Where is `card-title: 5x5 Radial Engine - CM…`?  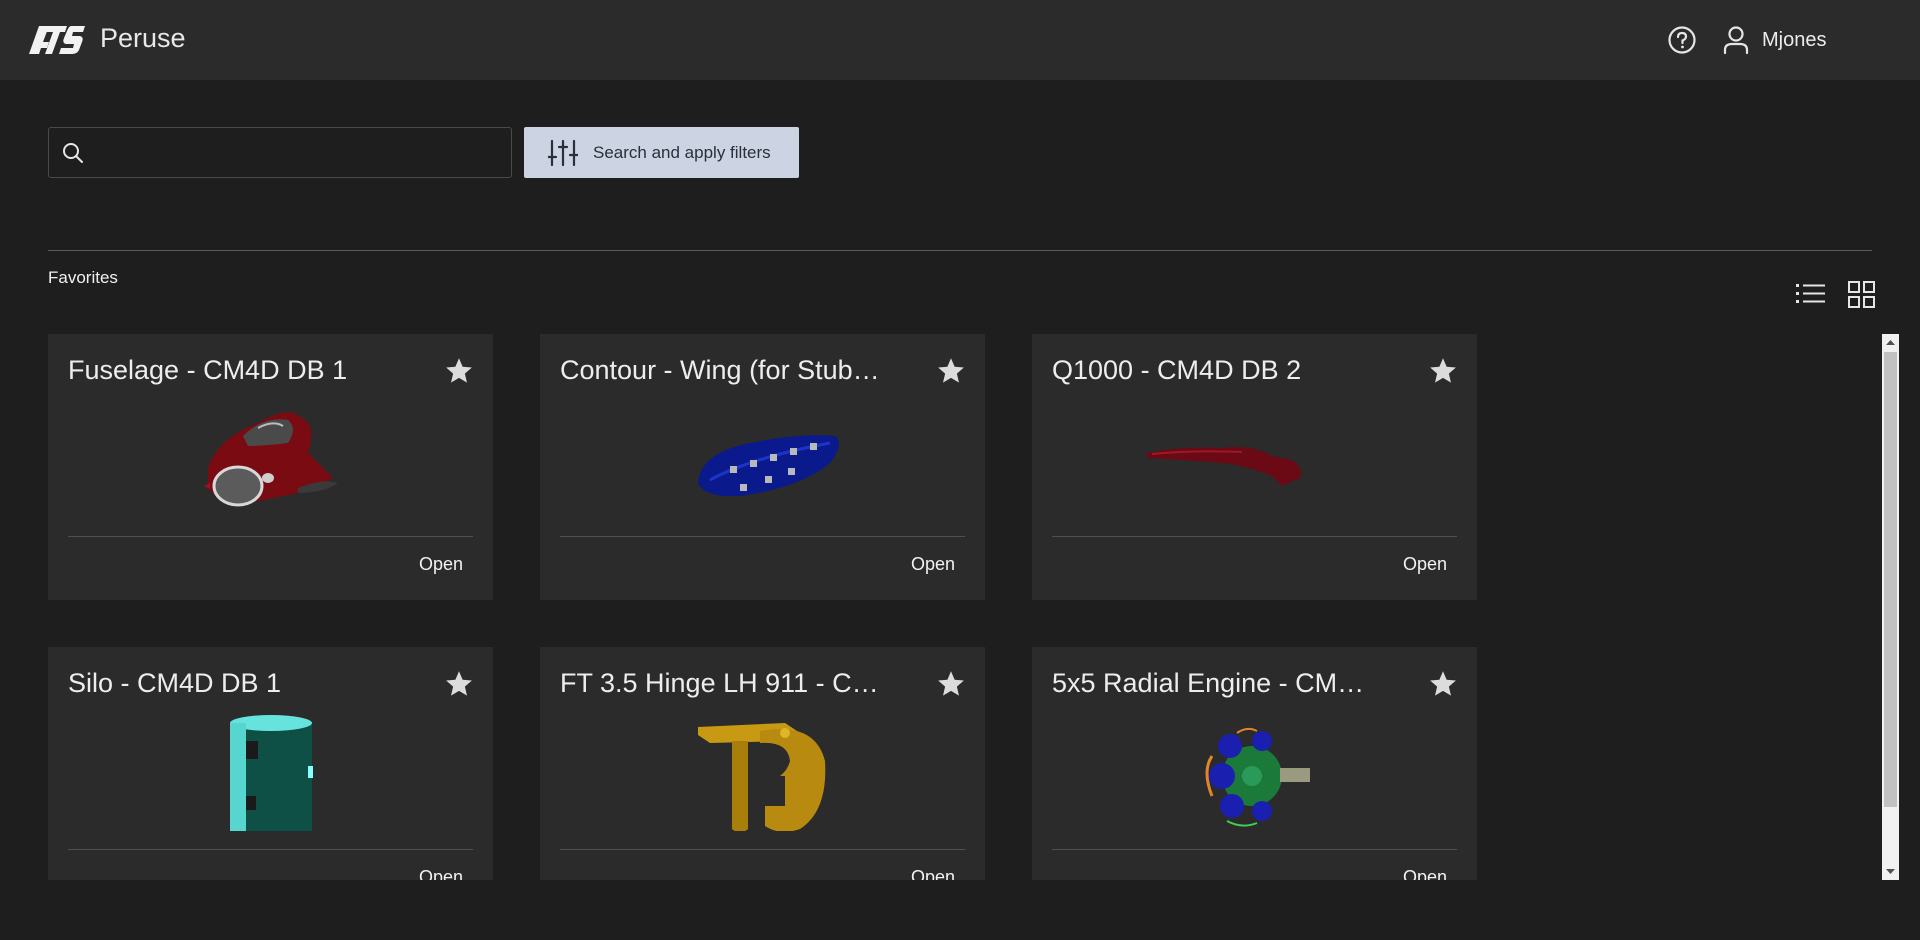
card-title: 5x5 Radial Engine - CM… is located at coordinates (1208, 683).